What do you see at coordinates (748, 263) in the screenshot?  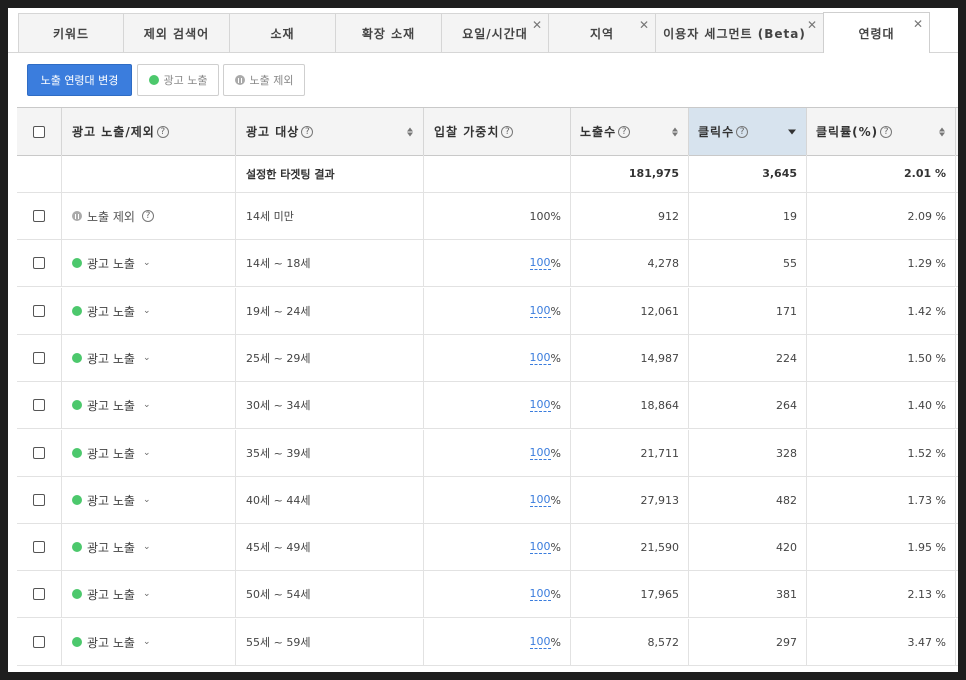 I see `clicks-cell: 55` at bounding box center [748, 263].